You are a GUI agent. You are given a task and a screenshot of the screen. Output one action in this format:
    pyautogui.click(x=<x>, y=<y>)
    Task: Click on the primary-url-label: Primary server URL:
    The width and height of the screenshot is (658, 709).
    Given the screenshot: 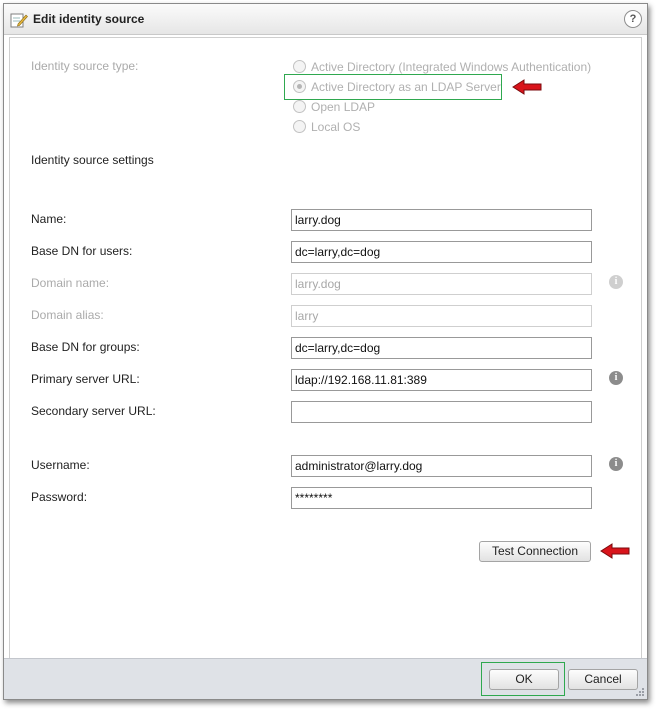 What is the action you would take?
    pyautogui.click(x=85, y=379)
    